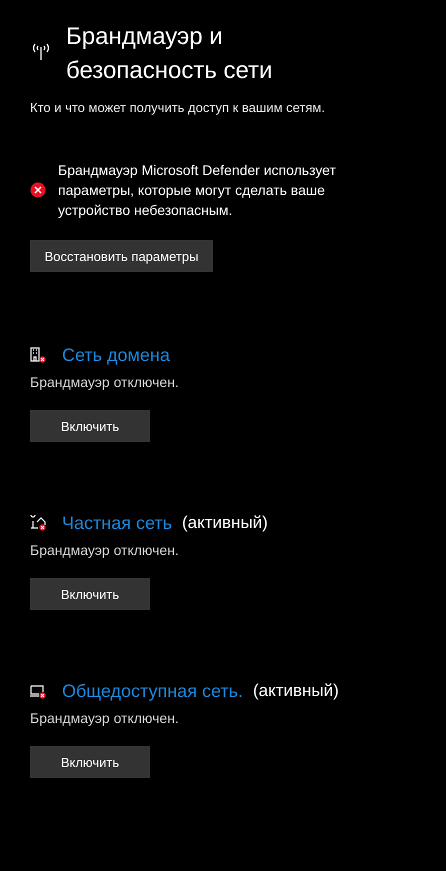  I want to click on error-icon, so click(38, 190).